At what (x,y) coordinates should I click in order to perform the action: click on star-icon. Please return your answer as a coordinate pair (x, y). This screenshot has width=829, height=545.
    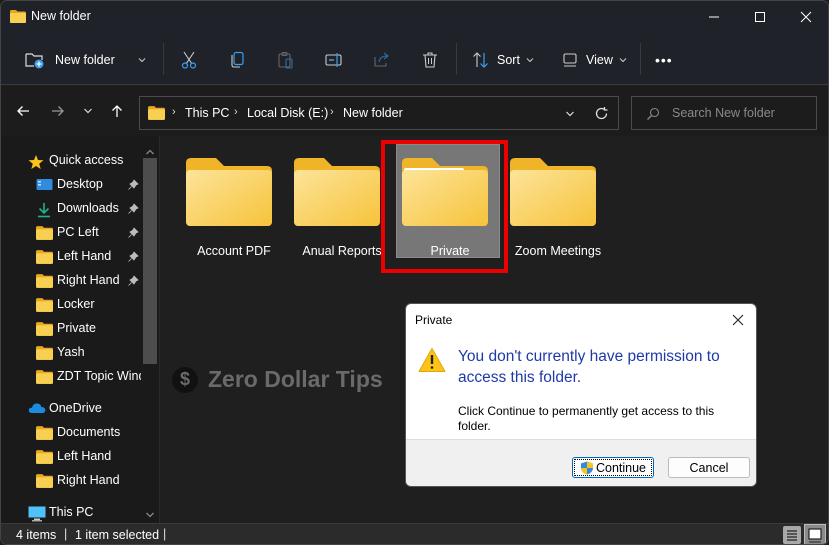
    Looking at the image, I should click on (36, 161).